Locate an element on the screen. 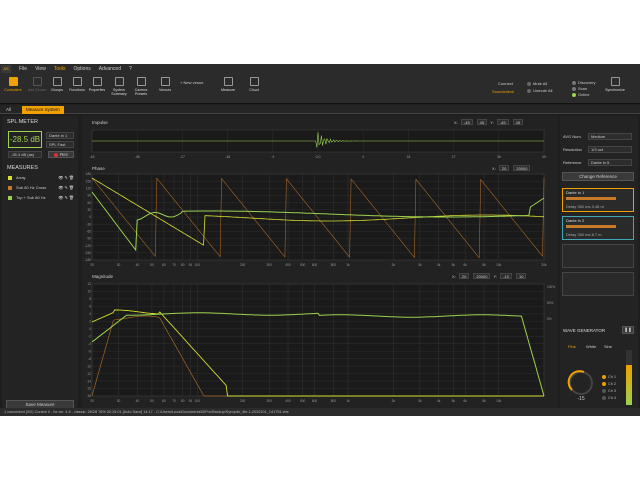  y-tick-label: 2 is located at coordinates (90, 322).